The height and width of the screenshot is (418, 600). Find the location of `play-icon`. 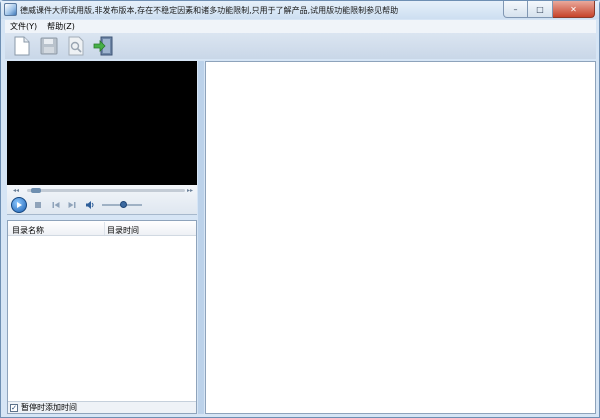

play-icon is located at coordinates (19, 205).